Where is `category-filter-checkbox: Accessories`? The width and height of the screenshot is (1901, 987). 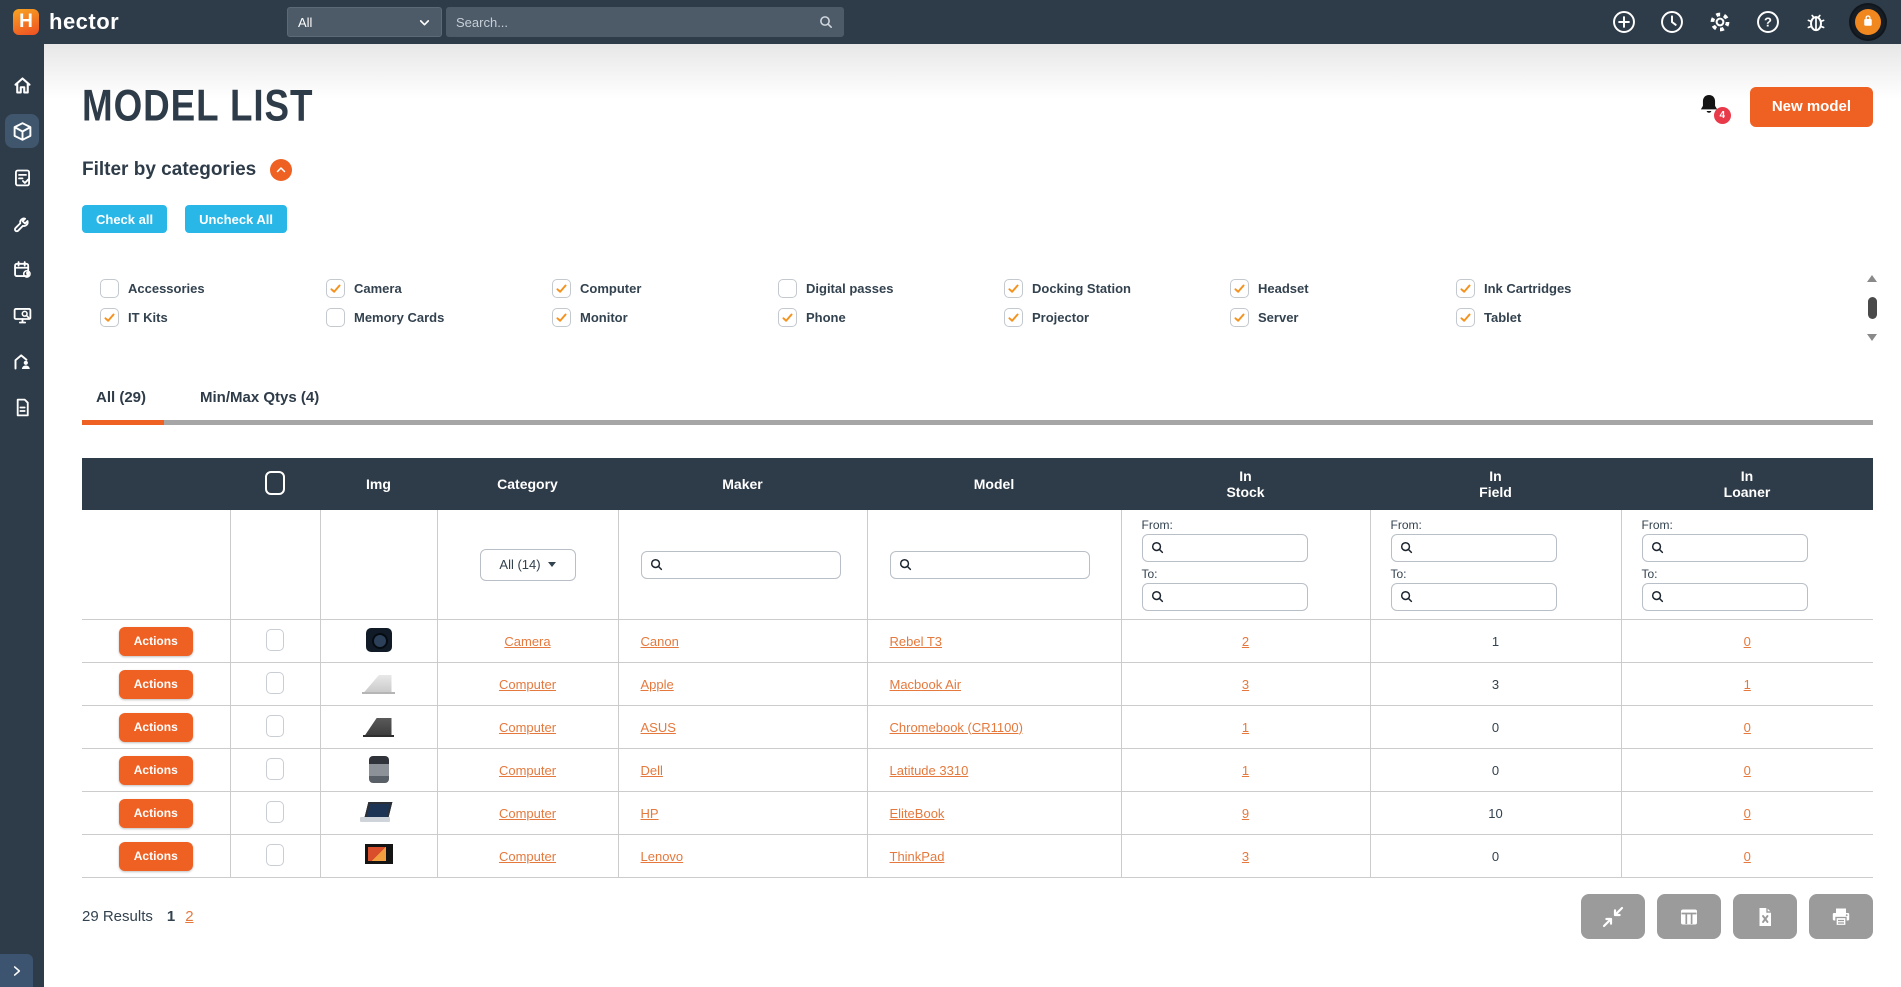 category-filter-checkbox: Accessories is located at coordinates (213, 288).